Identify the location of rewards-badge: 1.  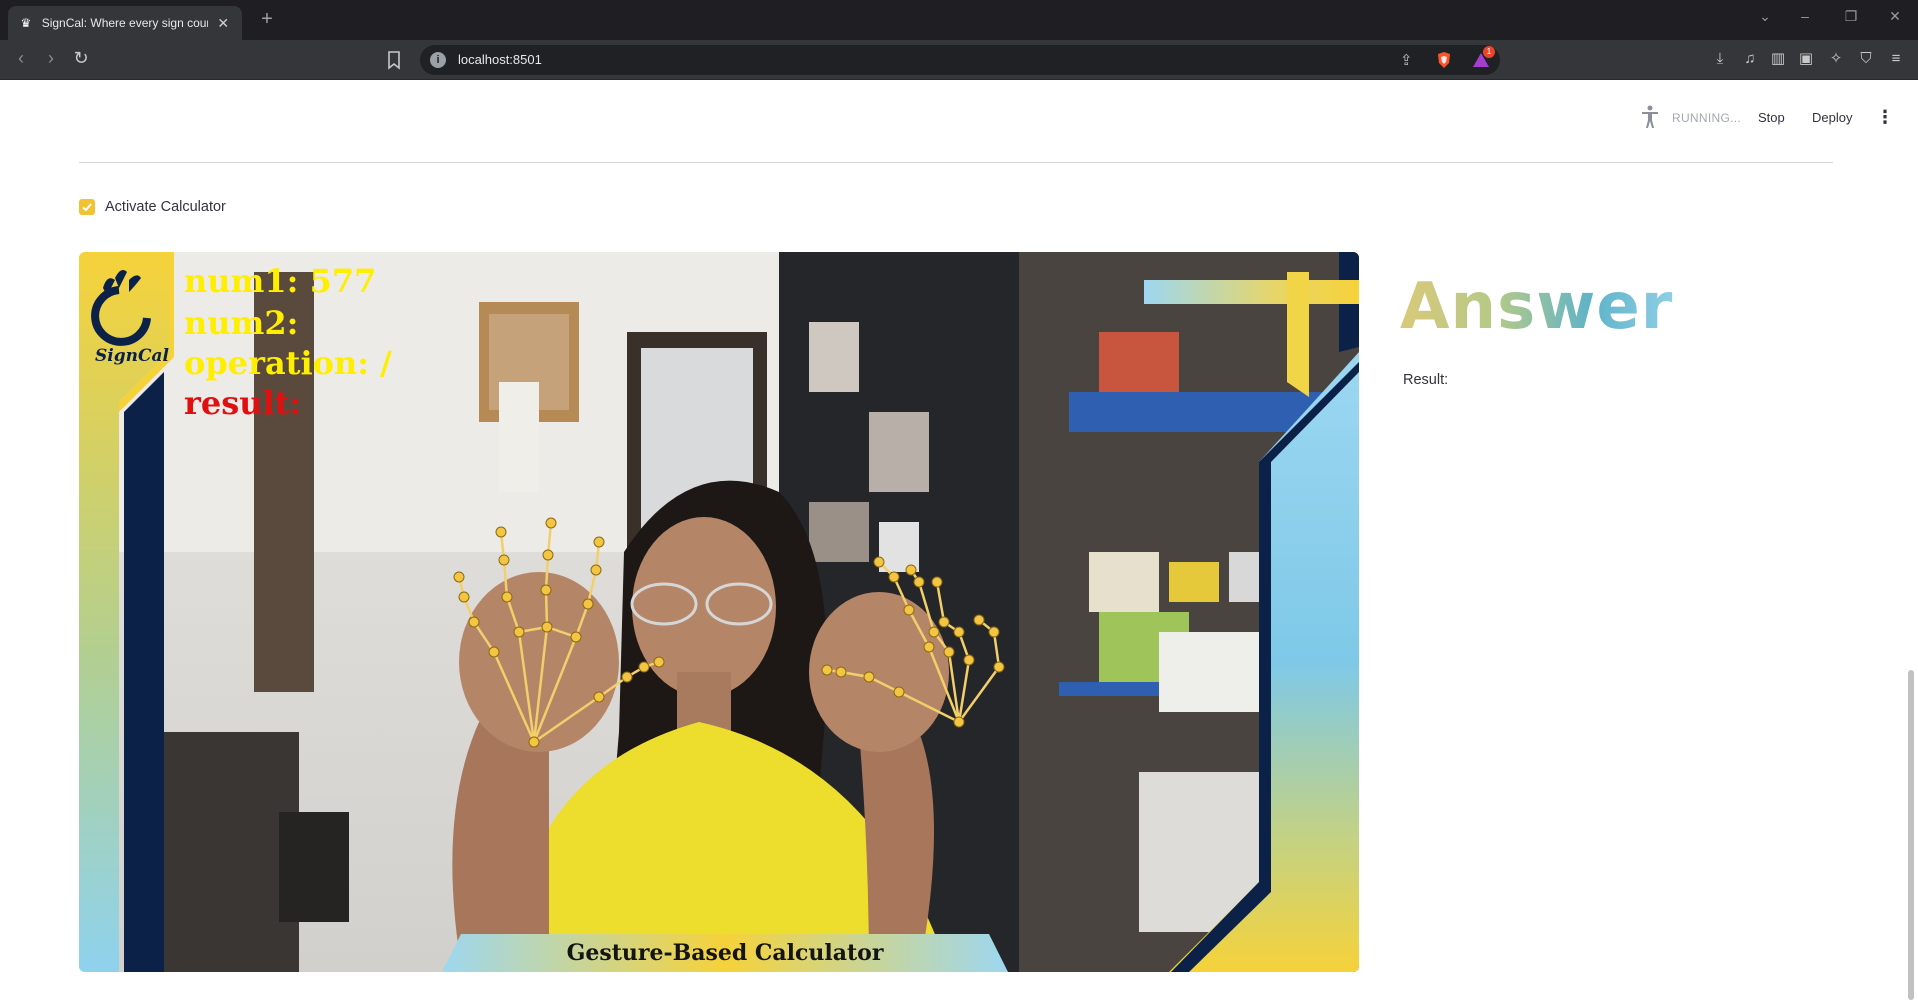
(1489, 52).